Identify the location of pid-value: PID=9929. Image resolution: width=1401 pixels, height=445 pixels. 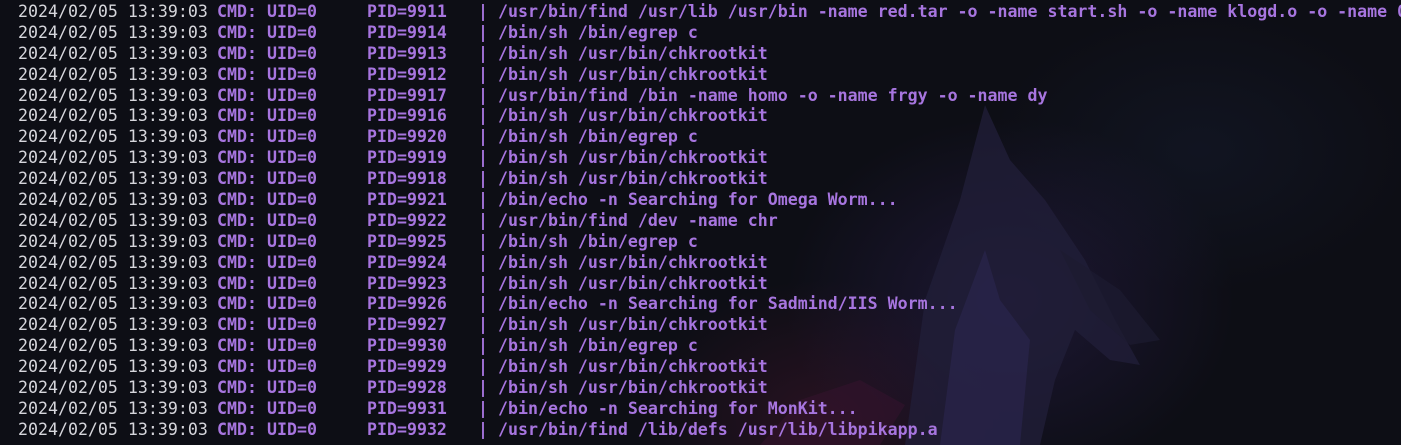
(407, 367).